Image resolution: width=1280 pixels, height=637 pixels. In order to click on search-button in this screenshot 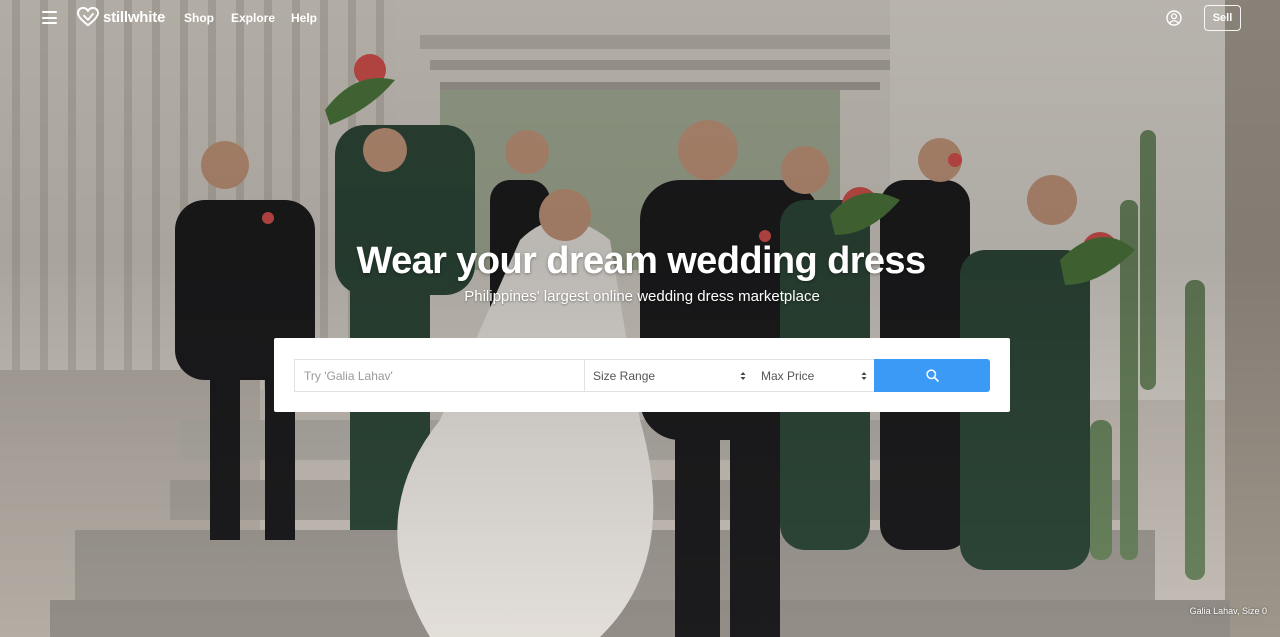, I will do `click(932, 375)`.